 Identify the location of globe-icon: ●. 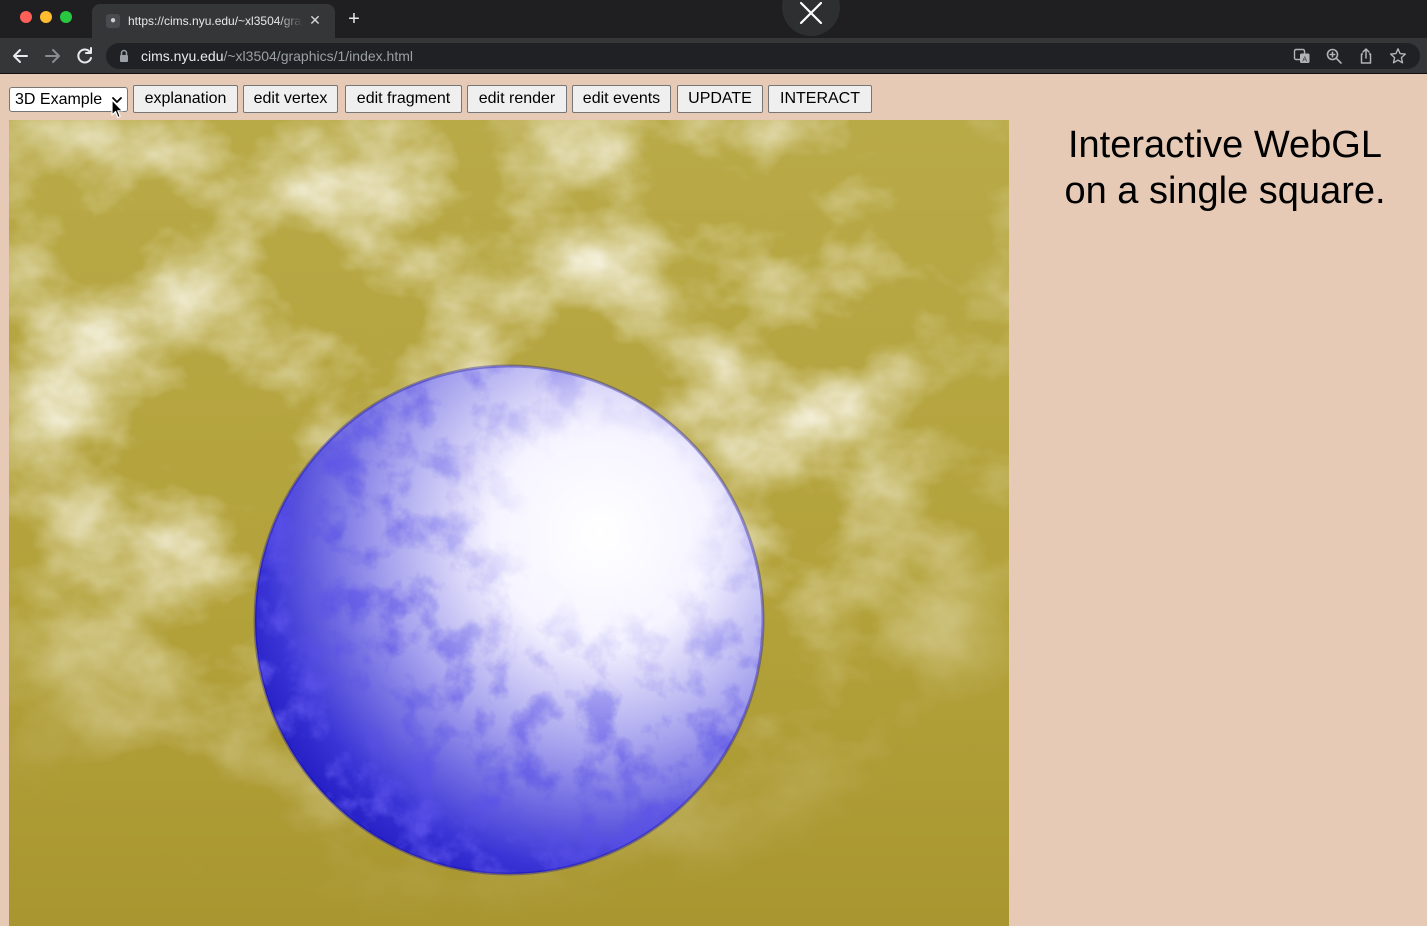
(113, 21).